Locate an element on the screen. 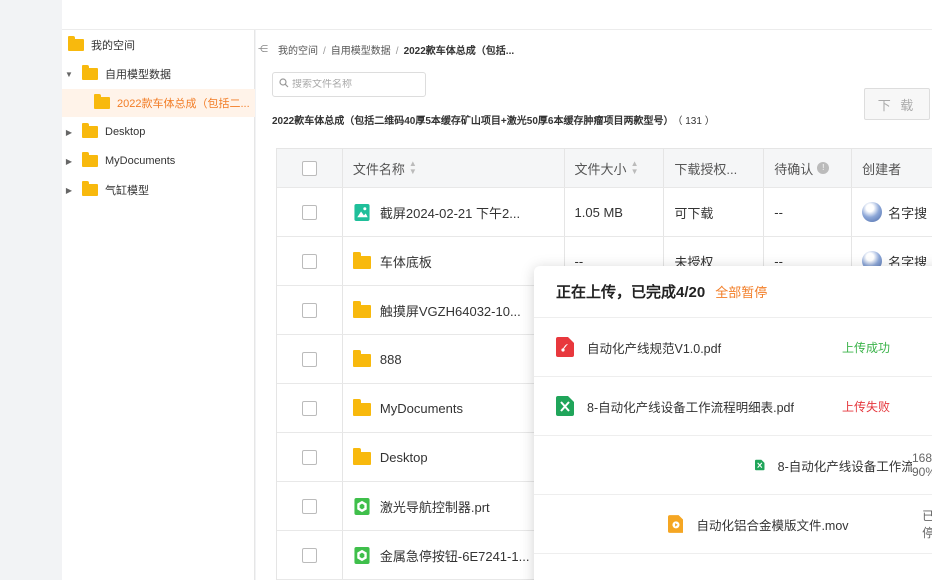 This screenshot has width=932, height=580. header-checkbox-cell is located at coordinates (310, 168).